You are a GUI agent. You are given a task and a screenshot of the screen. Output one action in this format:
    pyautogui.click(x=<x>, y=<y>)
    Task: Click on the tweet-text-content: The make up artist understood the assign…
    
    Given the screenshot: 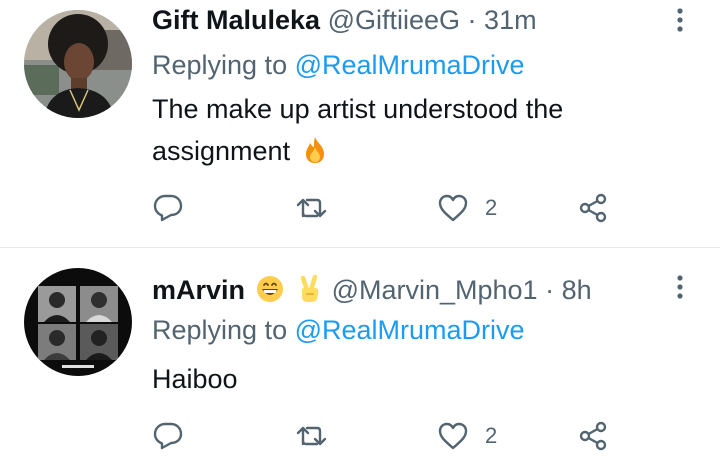 What is the action you would take?
    pyautogui.click(x=358, y=130)
    